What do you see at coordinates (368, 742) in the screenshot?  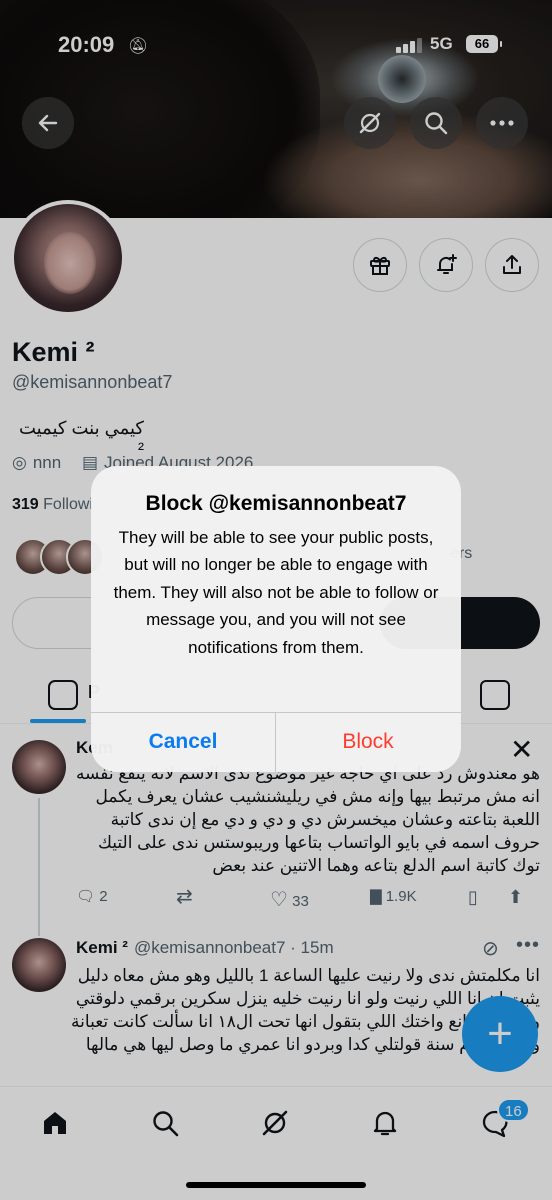 I see `block-button: Block` at bounding box center [368, 742].